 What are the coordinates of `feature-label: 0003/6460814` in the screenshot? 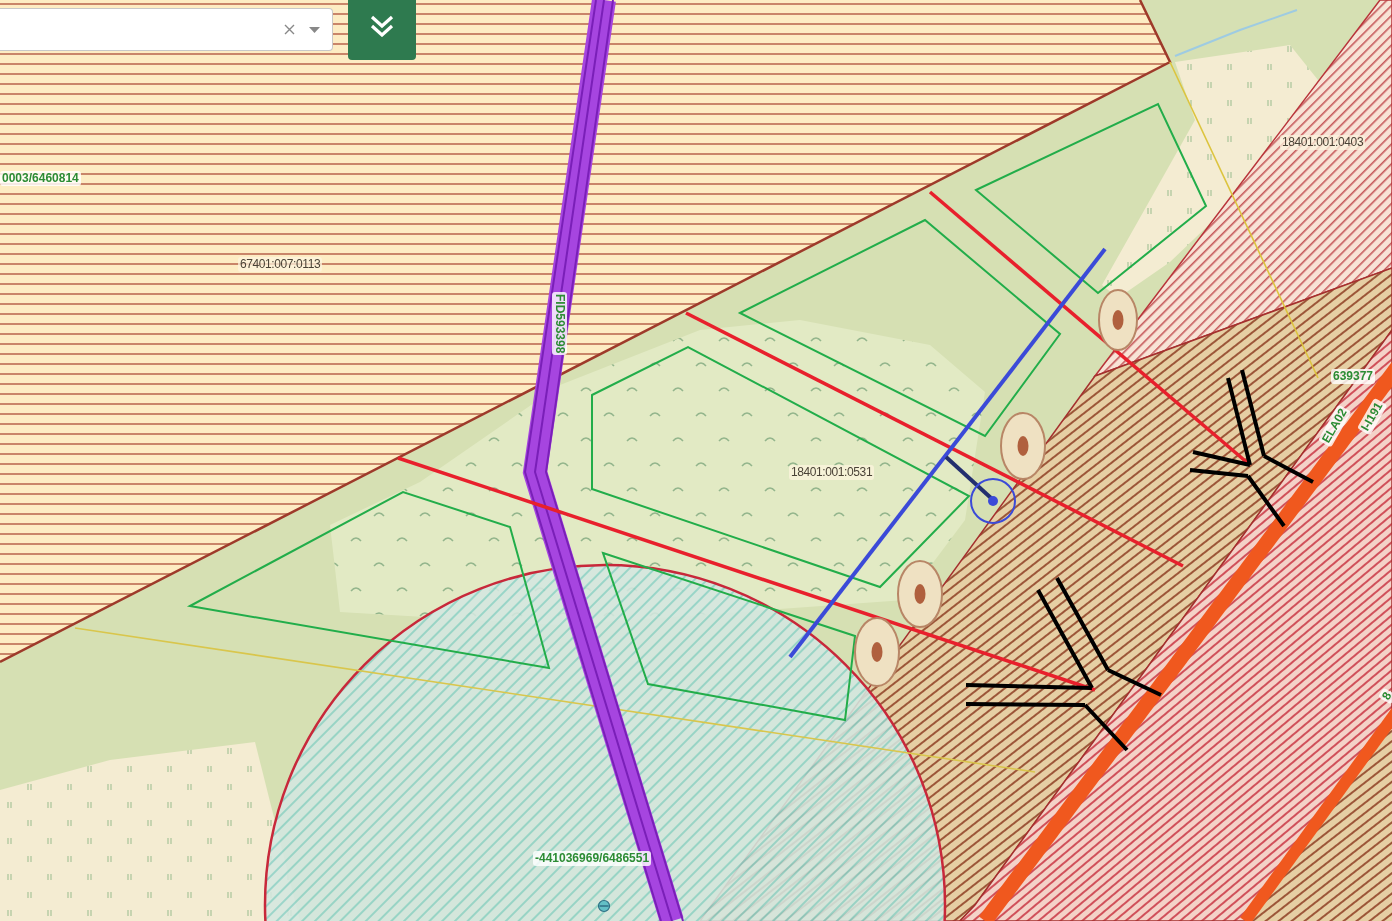 It's located at (40, 178).